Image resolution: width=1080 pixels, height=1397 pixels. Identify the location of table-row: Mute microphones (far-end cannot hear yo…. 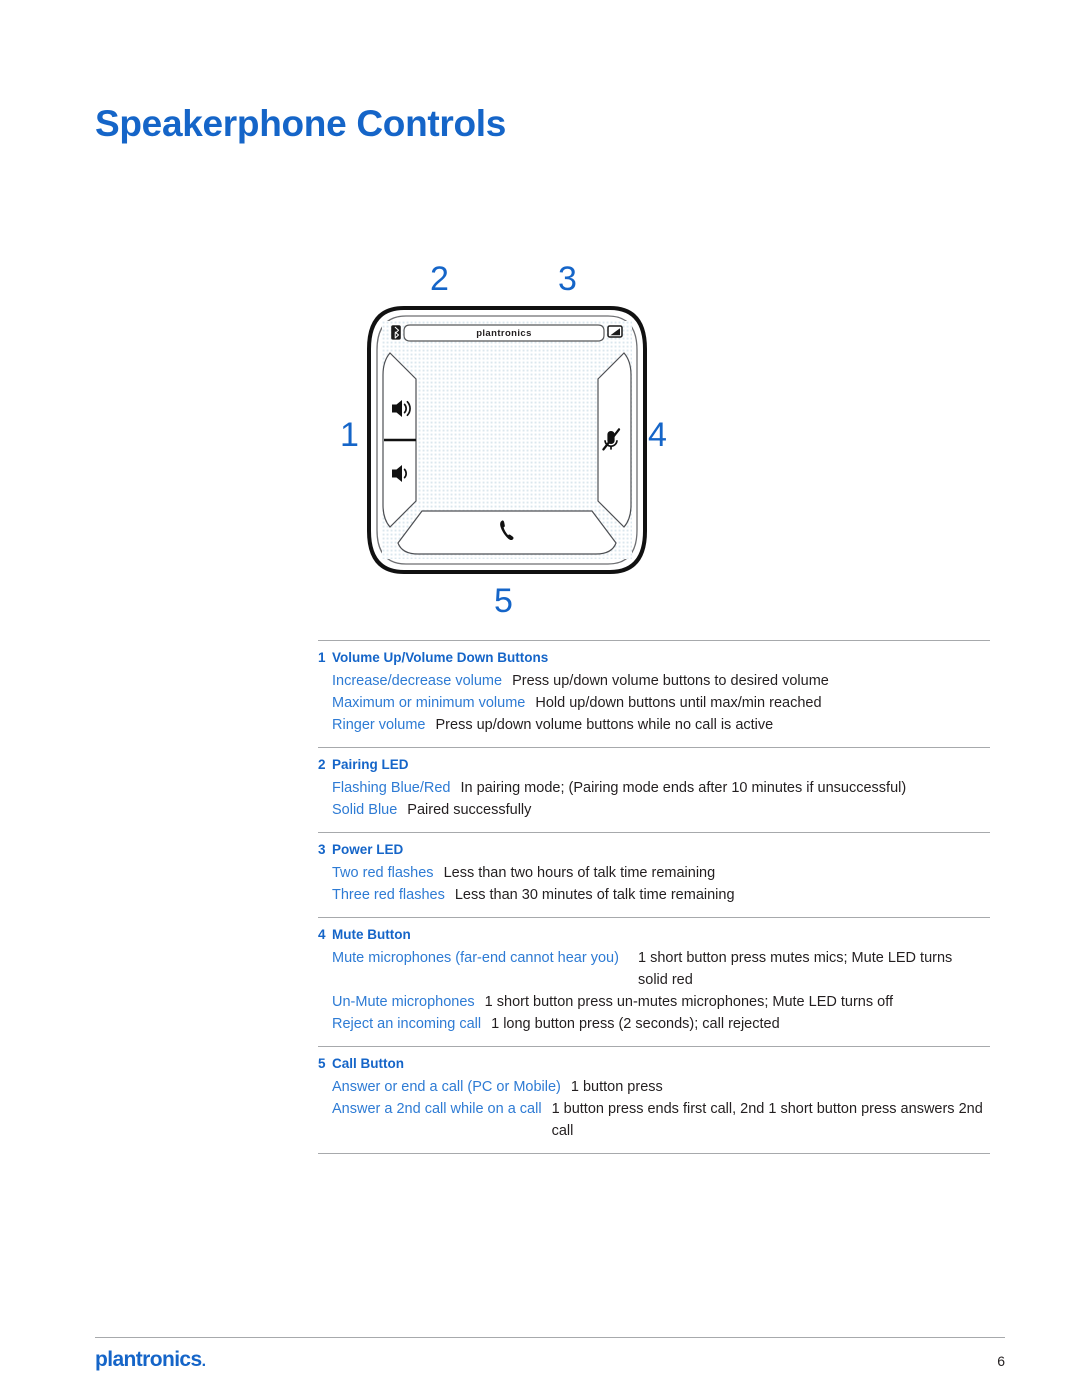
(661, 969).